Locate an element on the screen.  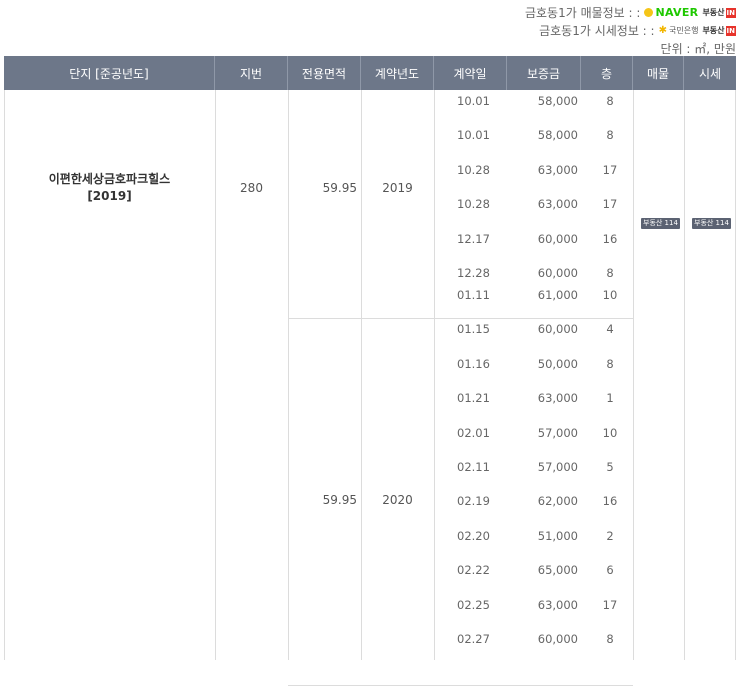
kb-star-icon: ✱ is located at coordinates (662, 30).